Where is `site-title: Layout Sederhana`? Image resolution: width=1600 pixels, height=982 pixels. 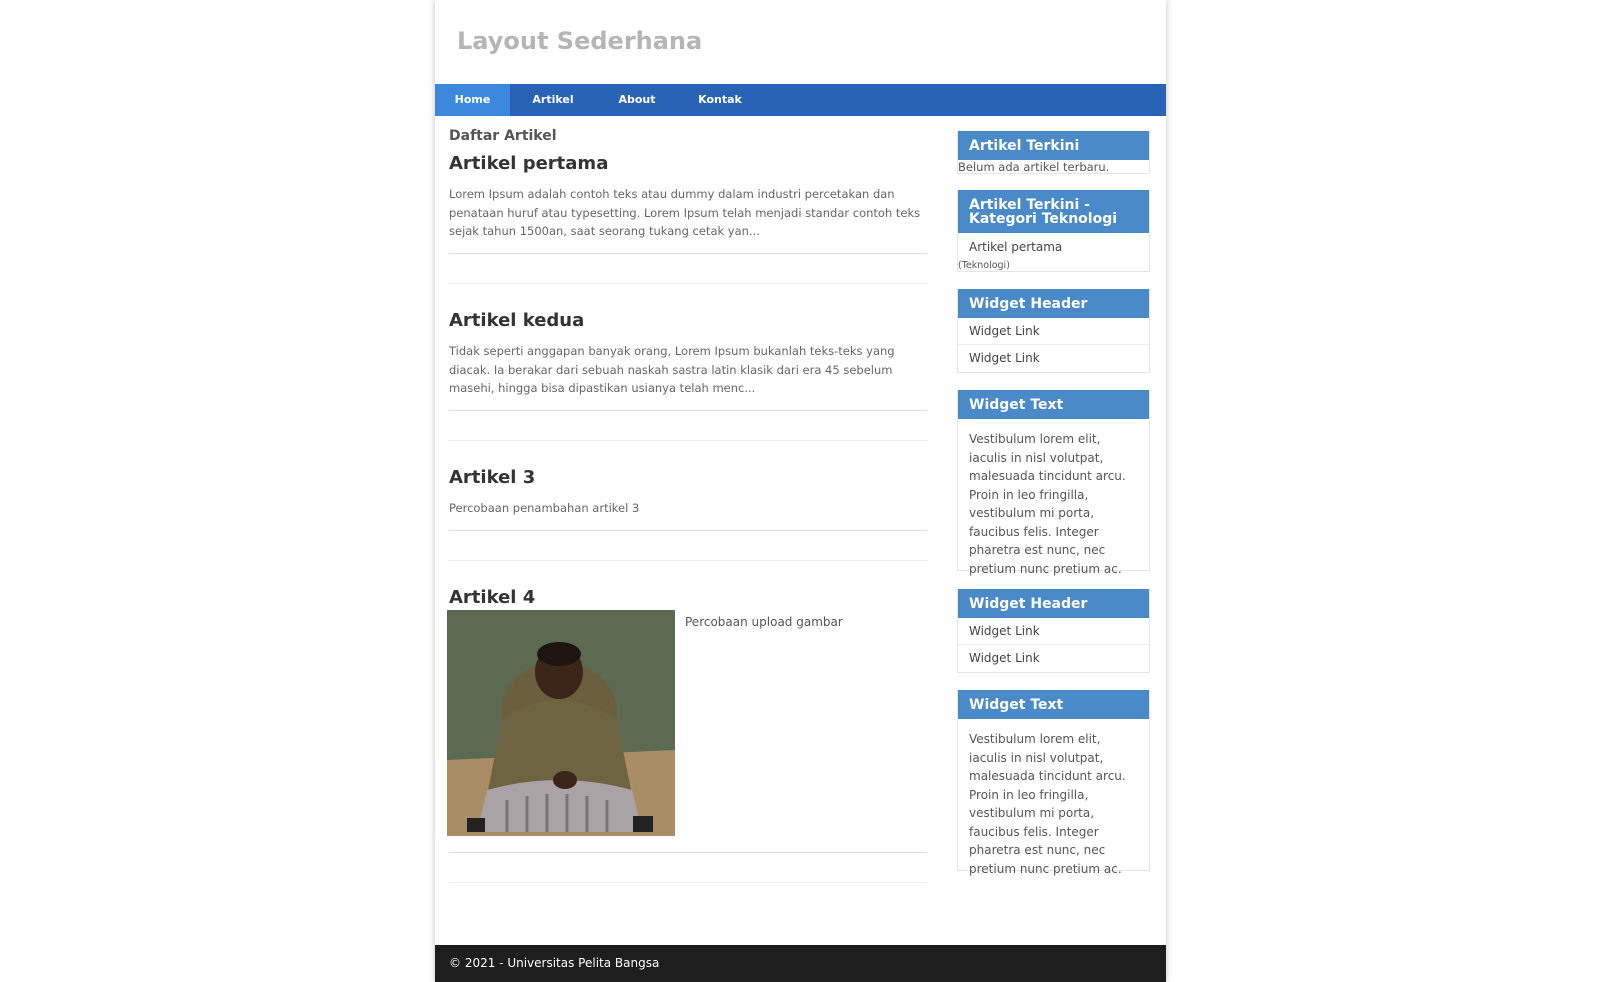
site-title: Layout Sederhana is located at coordinates (579, 41).